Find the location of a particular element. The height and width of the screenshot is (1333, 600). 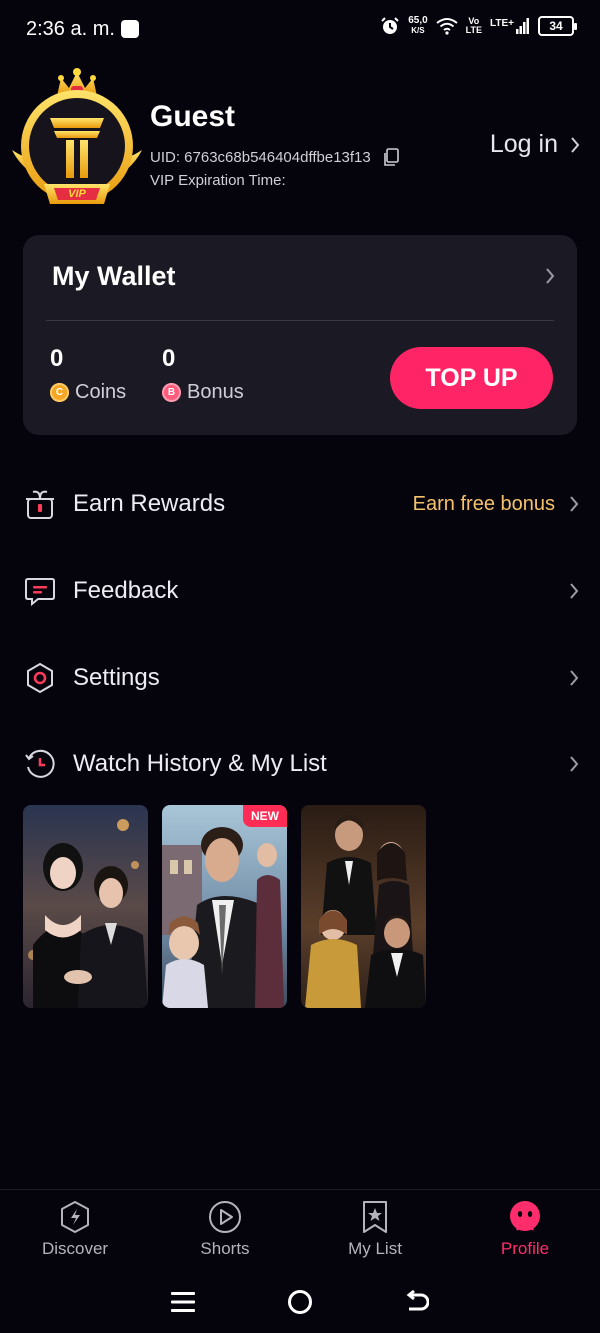

feedback-icon is located at coordinates (40, 591).